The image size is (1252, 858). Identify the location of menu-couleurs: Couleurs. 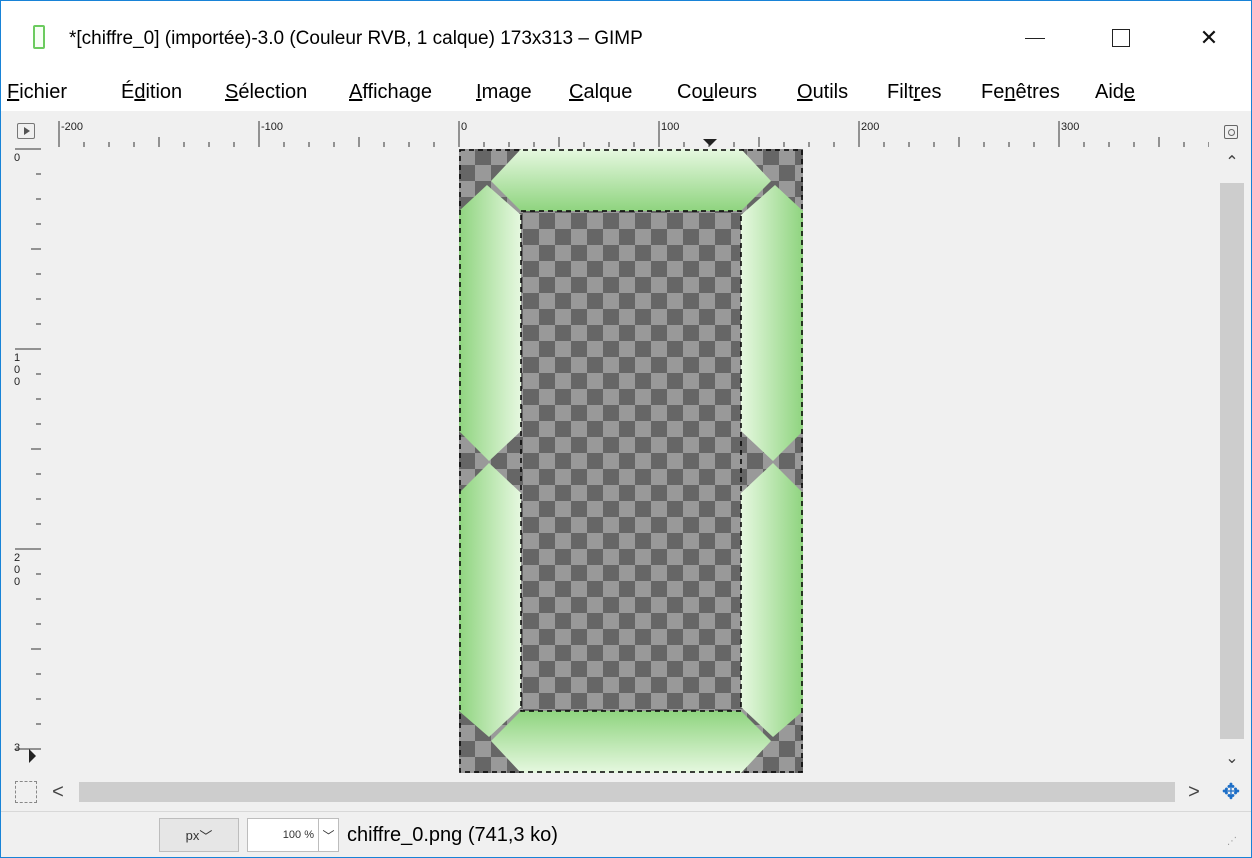
(717, 92).